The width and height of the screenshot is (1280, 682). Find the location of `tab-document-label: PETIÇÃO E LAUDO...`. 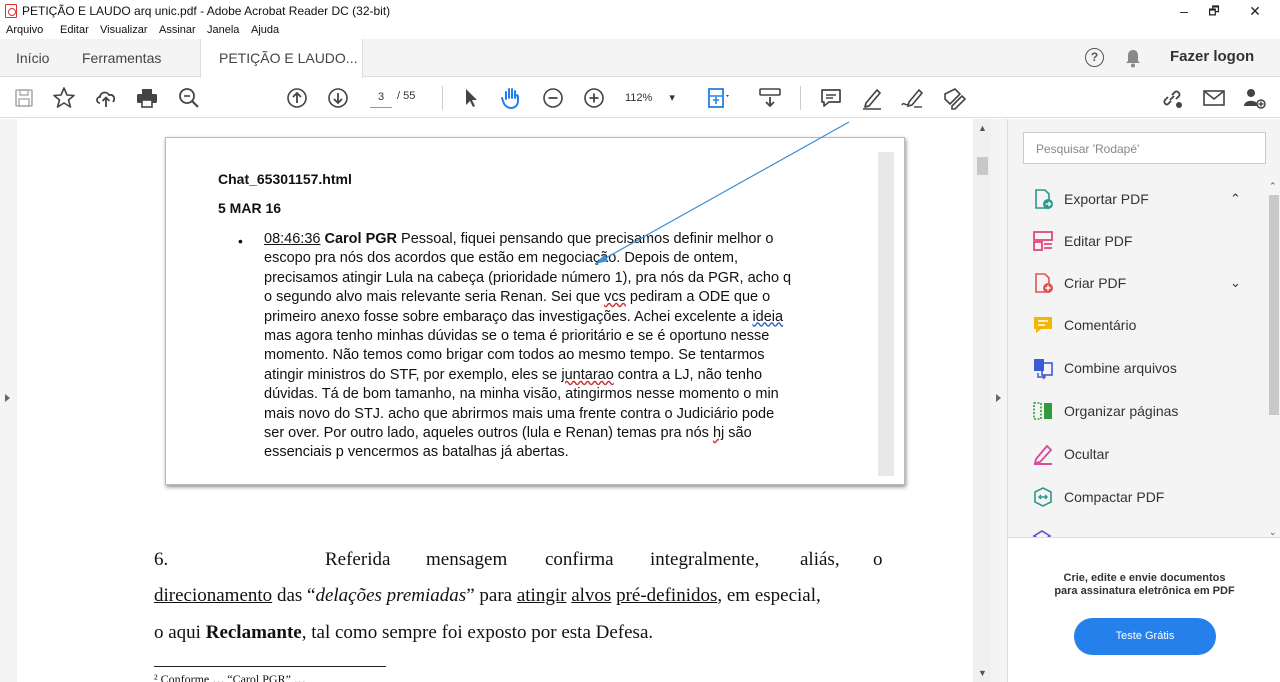

tab-document-label: PETIÇÃO E LAUDO... is located at coordinates (288, 58).